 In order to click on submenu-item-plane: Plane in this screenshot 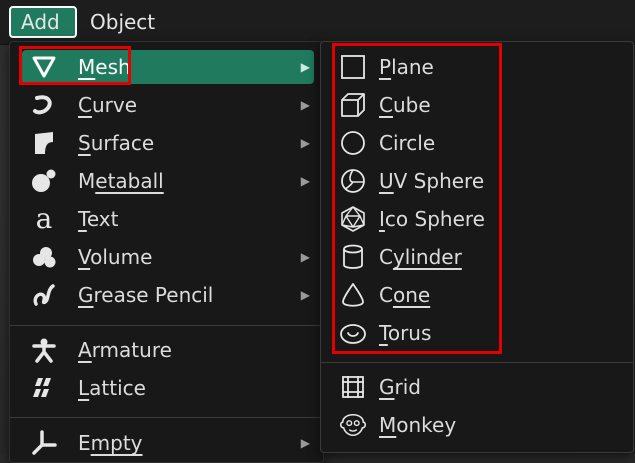, I will do `click(477, 67)`.